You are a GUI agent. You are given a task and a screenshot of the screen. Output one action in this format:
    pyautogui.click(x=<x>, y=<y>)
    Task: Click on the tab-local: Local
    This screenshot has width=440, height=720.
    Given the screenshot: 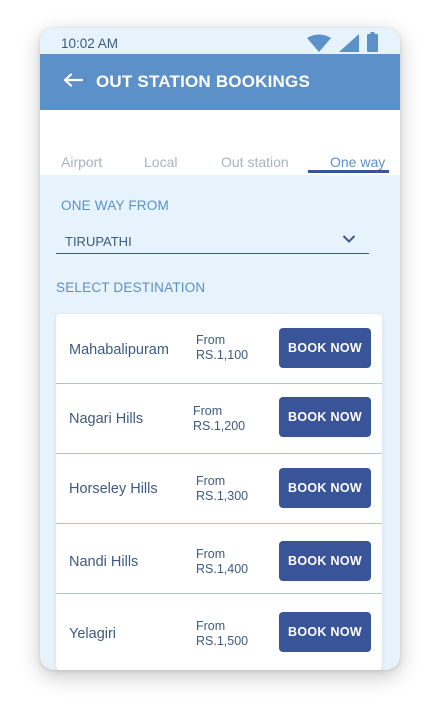 What is the action you would take?
    pyautogui.click(x=160, y=162)
    